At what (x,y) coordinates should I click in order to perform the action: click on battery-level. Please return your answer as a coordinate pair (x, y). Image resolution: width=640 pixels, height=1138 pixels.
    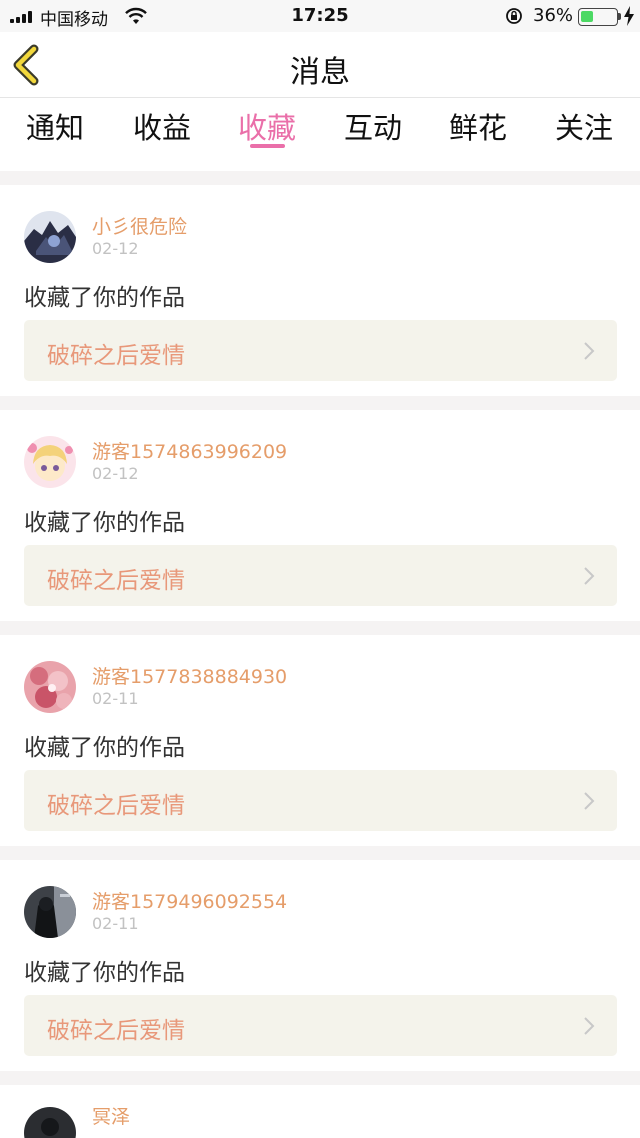
    Looking at the image, I should click on (587, 16).